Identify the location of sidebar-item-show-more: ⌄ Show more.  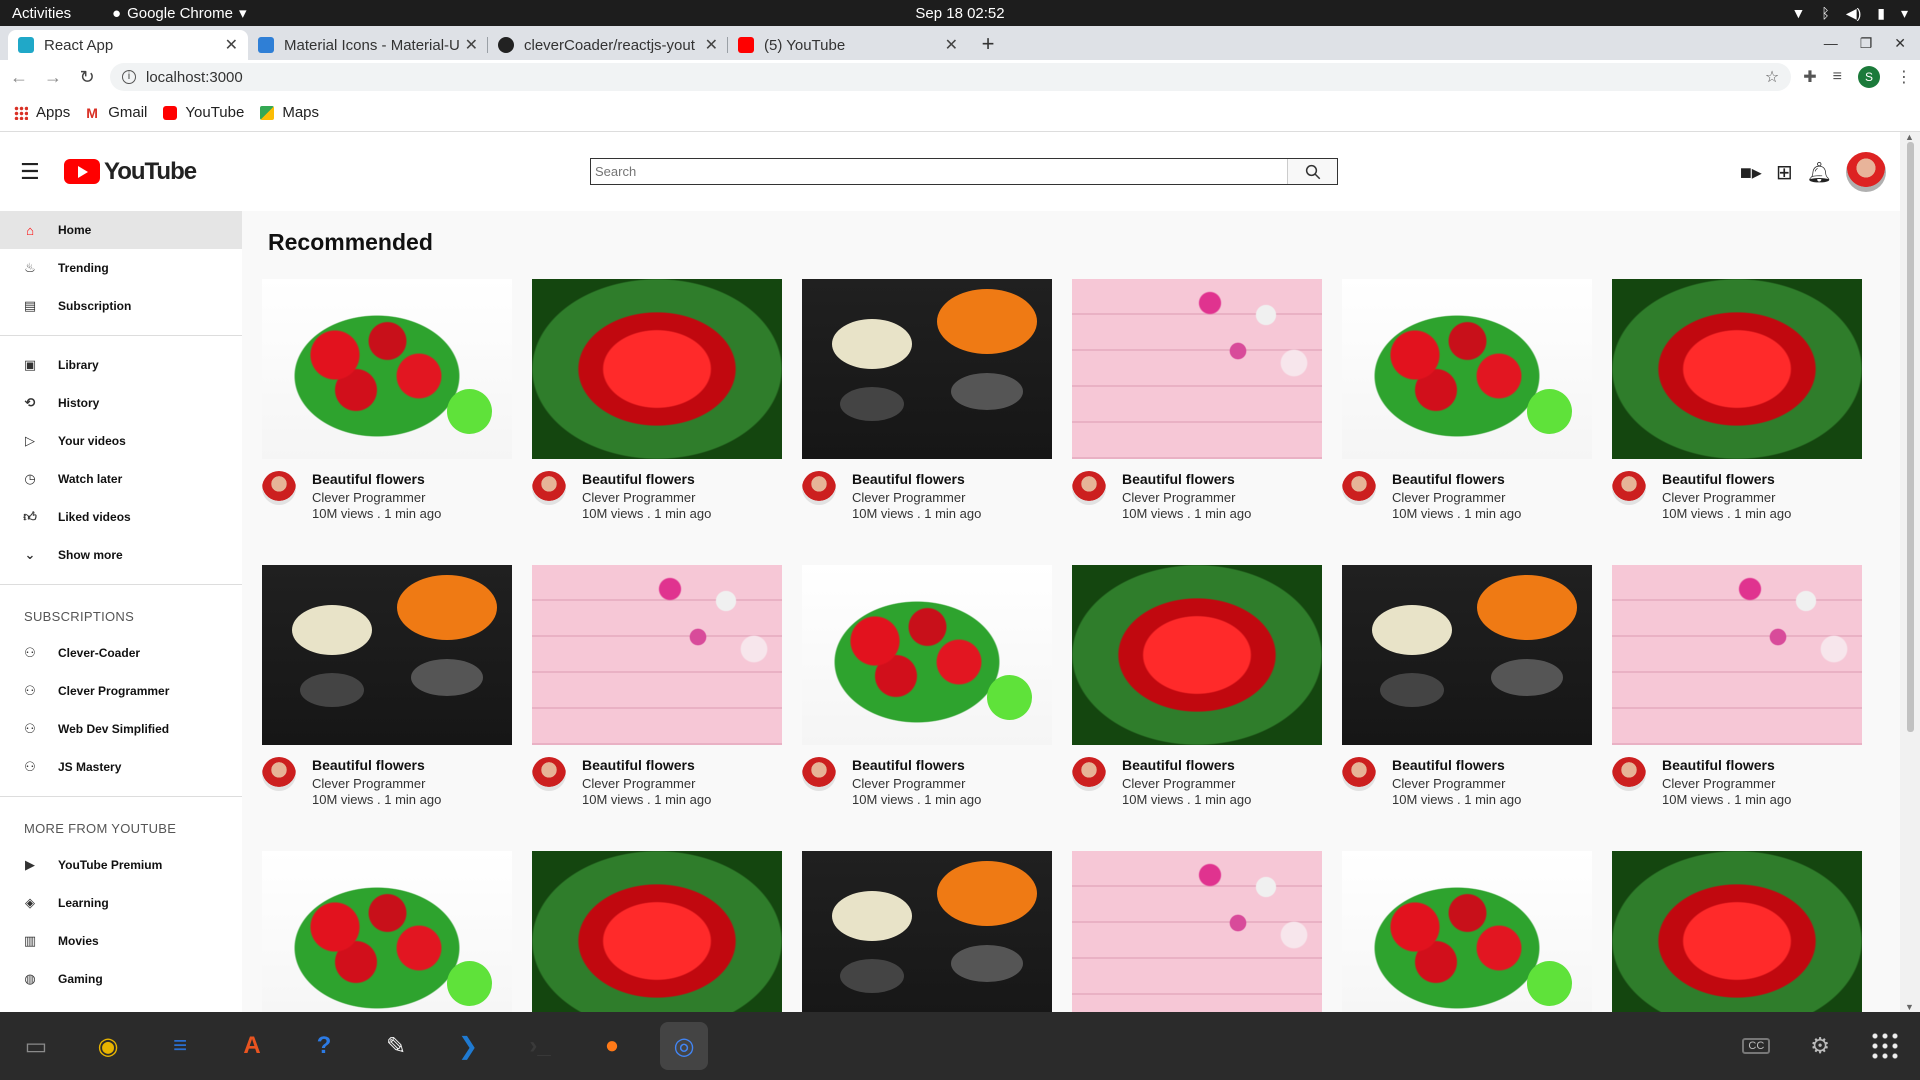
(121, 555).